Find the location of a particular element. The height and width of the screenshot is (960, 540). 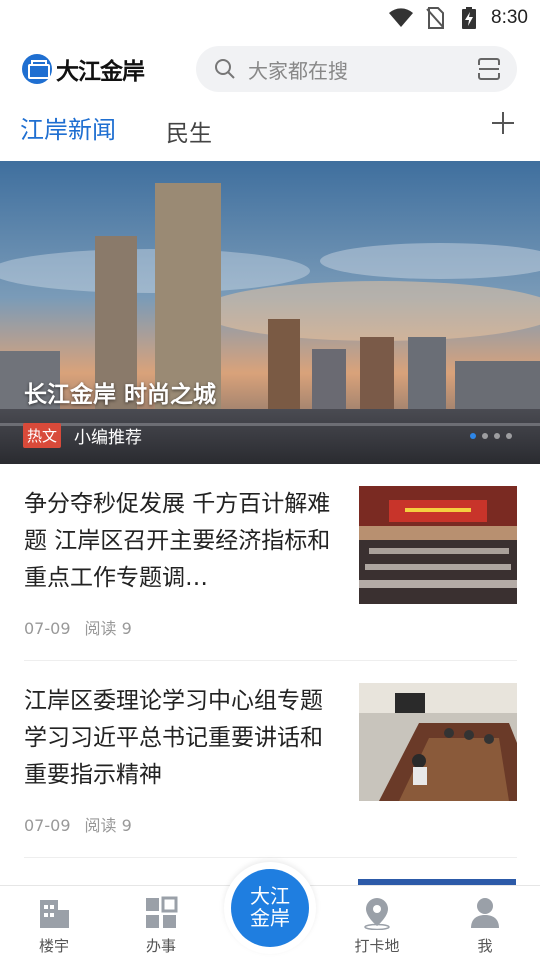

article-title: 江岸区委理论学习中心组专题学习习近平总书记重要讲话和重要指示精神 is located at coordinates (173, 738).